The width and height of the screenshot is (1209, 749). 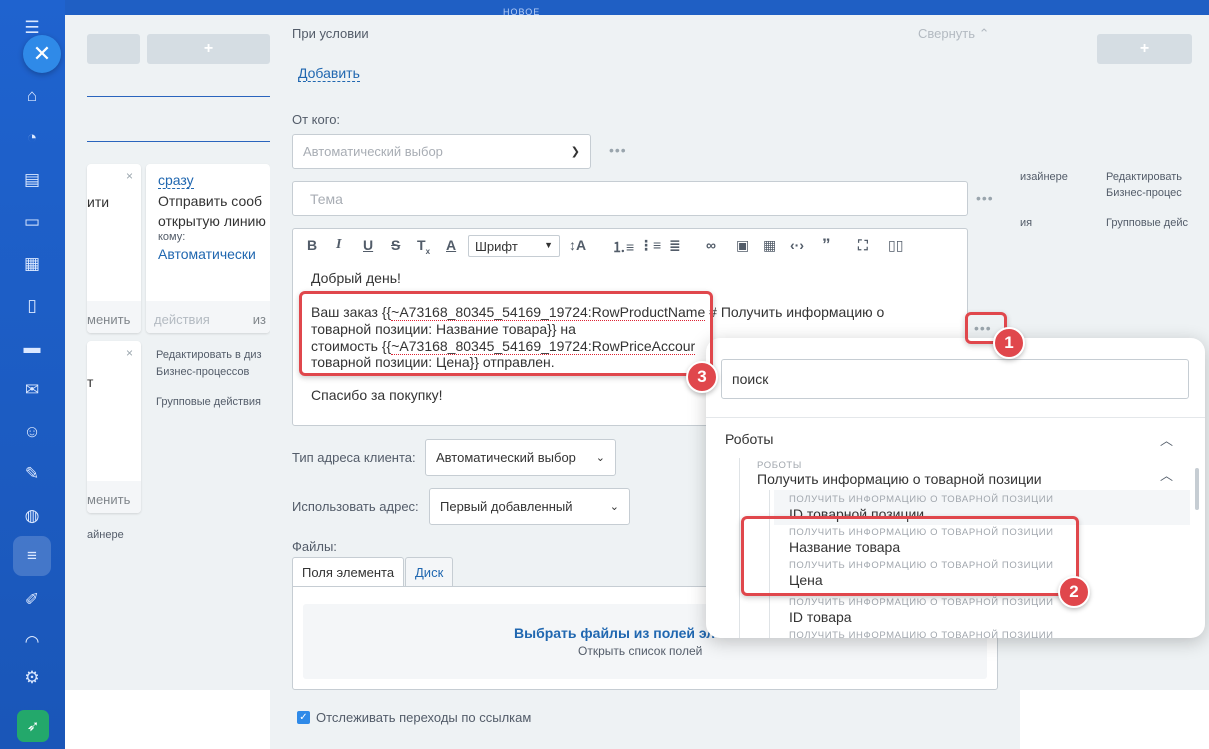 What do you see at coordinates (212, 221) in the screenshot?
I see `card-title-2: открытую линию` at bounding box center [212, 221].